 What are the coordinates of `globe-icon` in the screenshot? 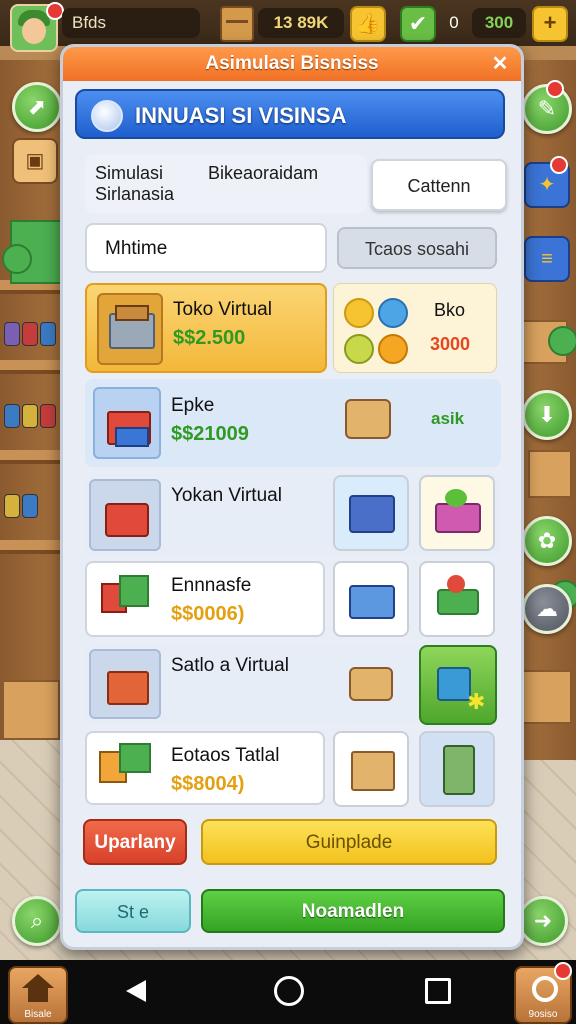 It's located at (107, 116).